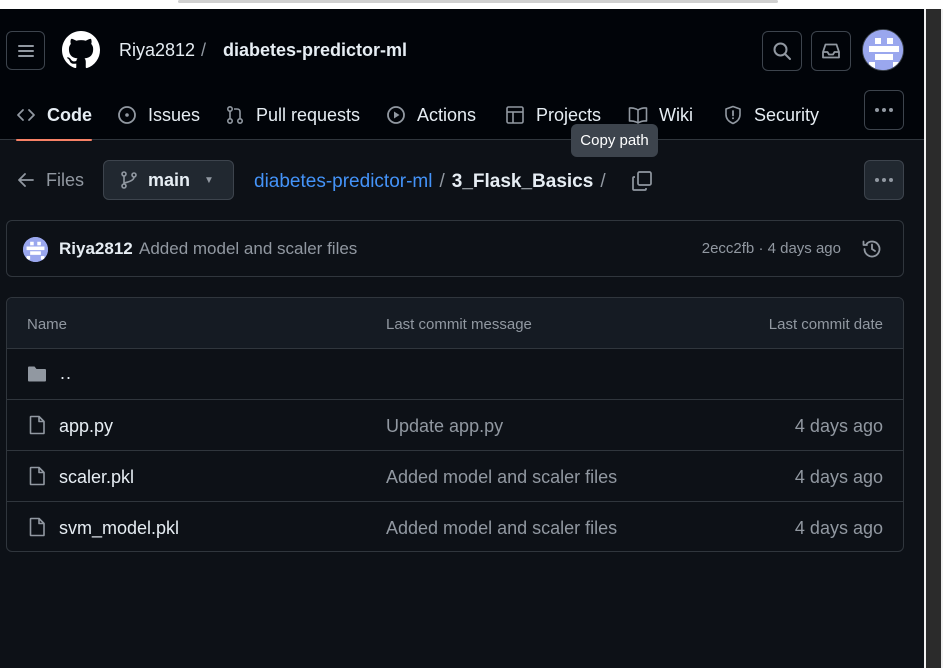  Describe the element at coordinates (676, 114) in the screenshot. I see `tab-label: Wiki` at that location.